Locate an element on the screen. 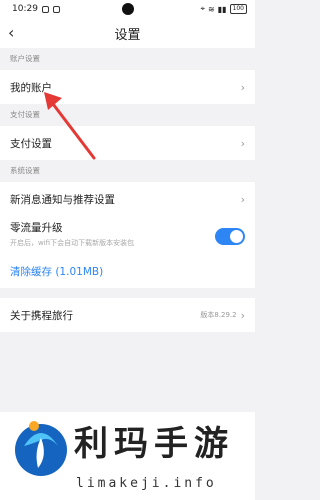 The width and height of the screenshot is (320, 500). annotation-arrow is located at coordinates (70, 126).